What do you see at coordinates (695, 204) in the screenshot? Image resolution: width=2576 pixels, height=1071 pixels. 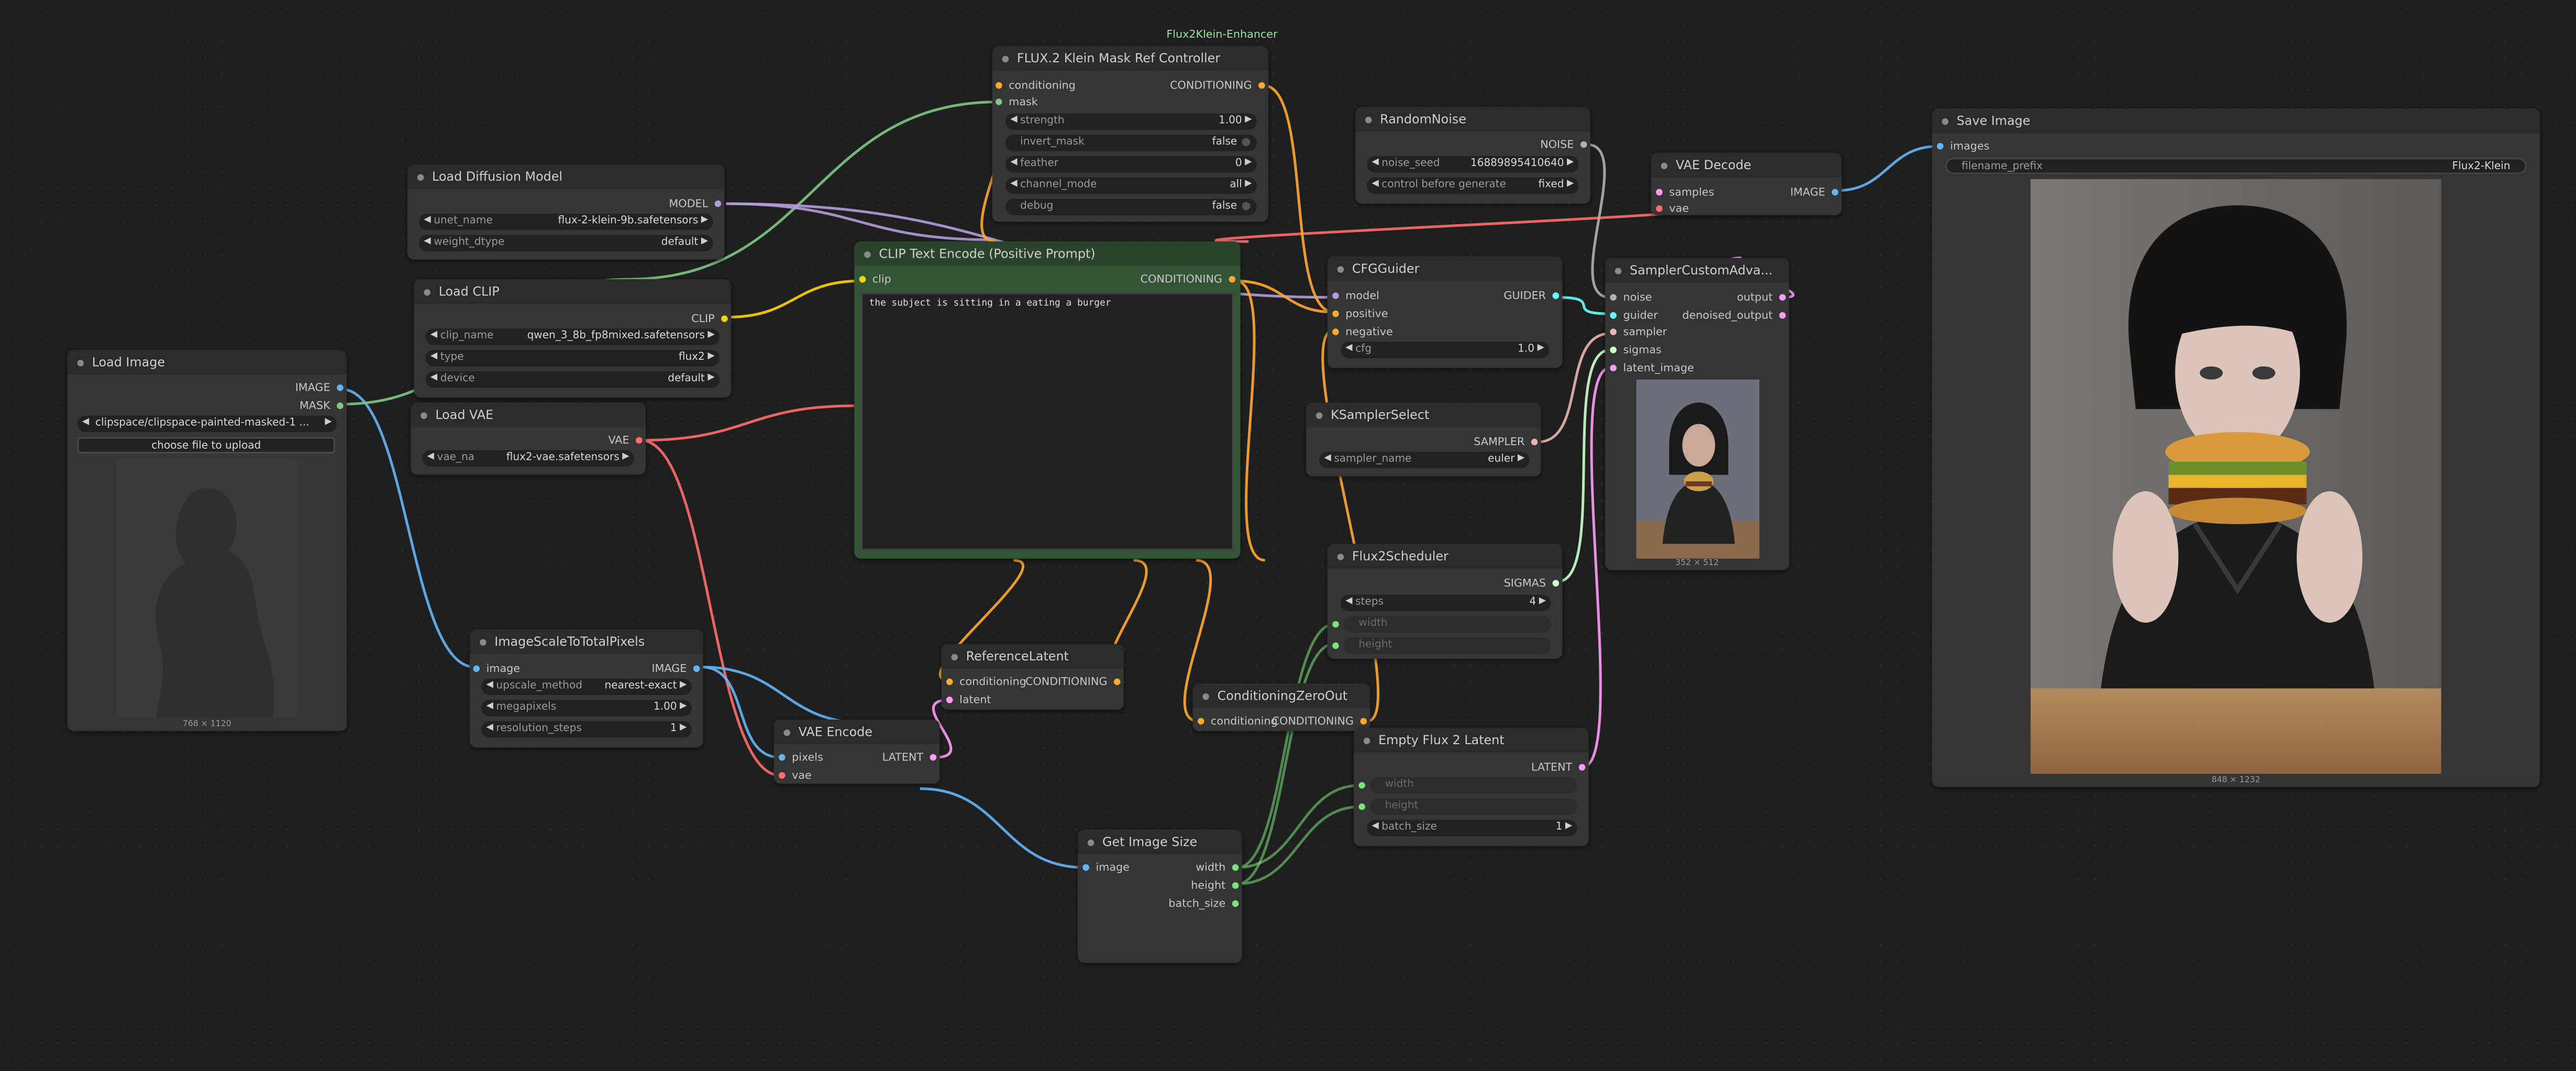 I see `output-model: MODEL` at bounding box center [695, 204].